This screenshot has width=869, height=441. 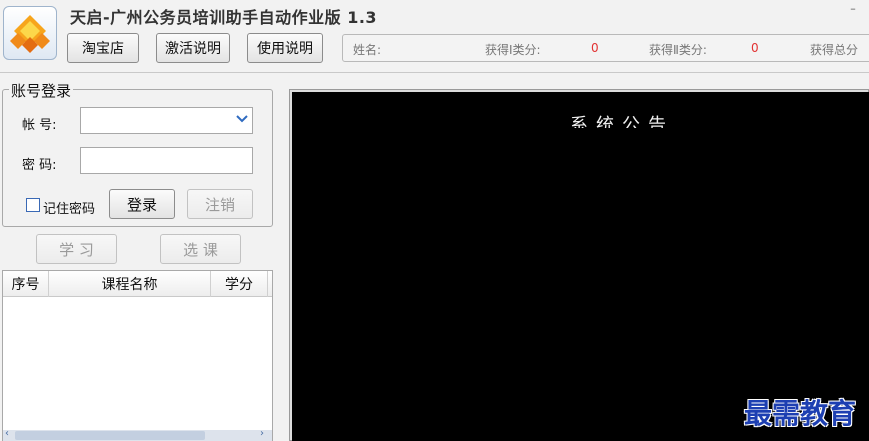 I want to click on watermark: 最需教育, so click(x=800, y=413).